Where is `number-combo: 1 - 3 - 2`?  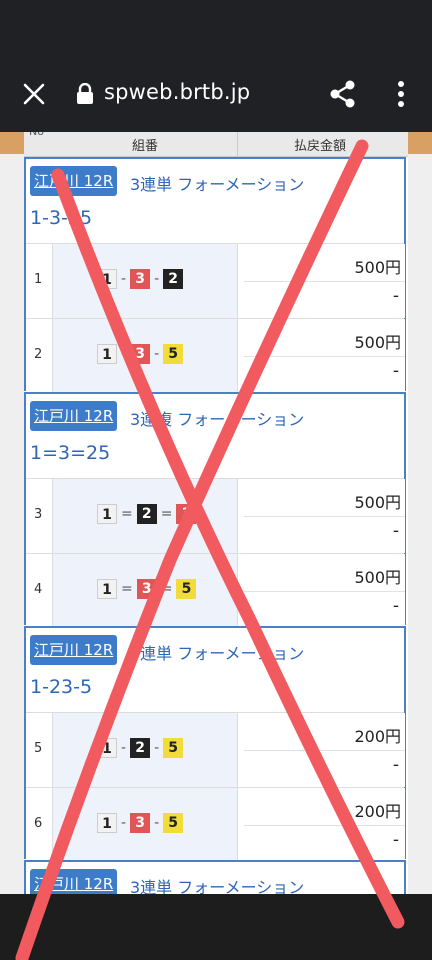
number-combo: 1 - 3 - 2 is located at coordinates (140, 279).